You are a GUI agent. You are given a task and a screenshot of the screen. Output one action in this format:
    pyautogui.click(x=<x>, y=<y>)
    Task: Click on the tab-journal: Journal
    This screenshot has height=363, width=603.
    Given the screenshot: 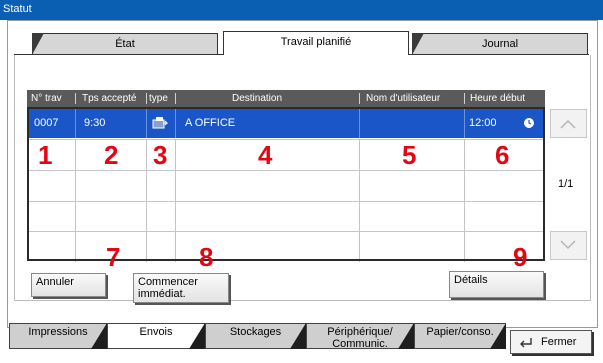 What is the action you would take?
    pyautogui.click(x=500, y=44)
    